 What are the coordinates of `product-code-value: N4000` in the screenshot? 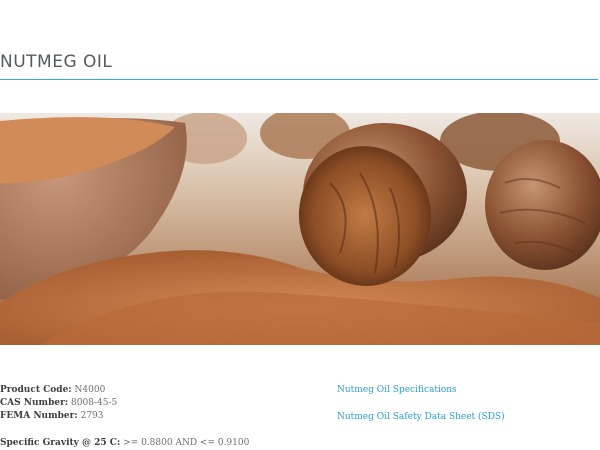 It's located at (90, 390).